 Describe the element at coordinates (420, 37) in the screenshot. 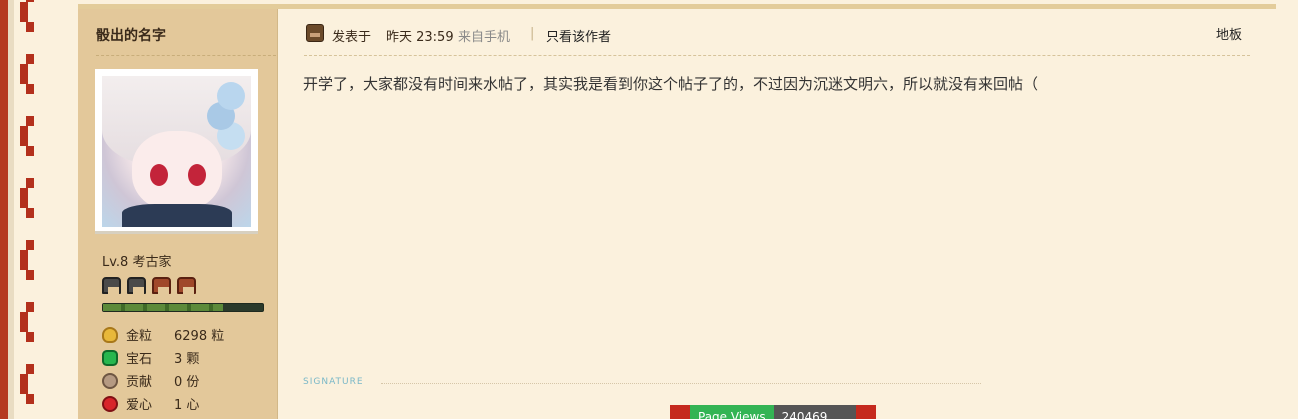

I see `posted-time: 昨天 23:59` at that location.